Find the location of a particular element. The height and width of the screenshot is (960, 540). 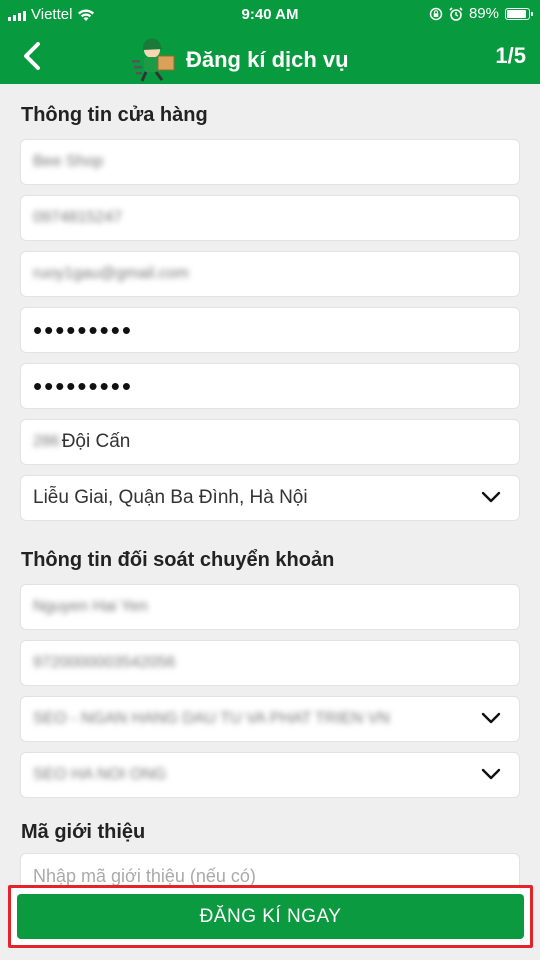

account-name-value: Nguyen Hai Yen is located at coordinates (90, 606).